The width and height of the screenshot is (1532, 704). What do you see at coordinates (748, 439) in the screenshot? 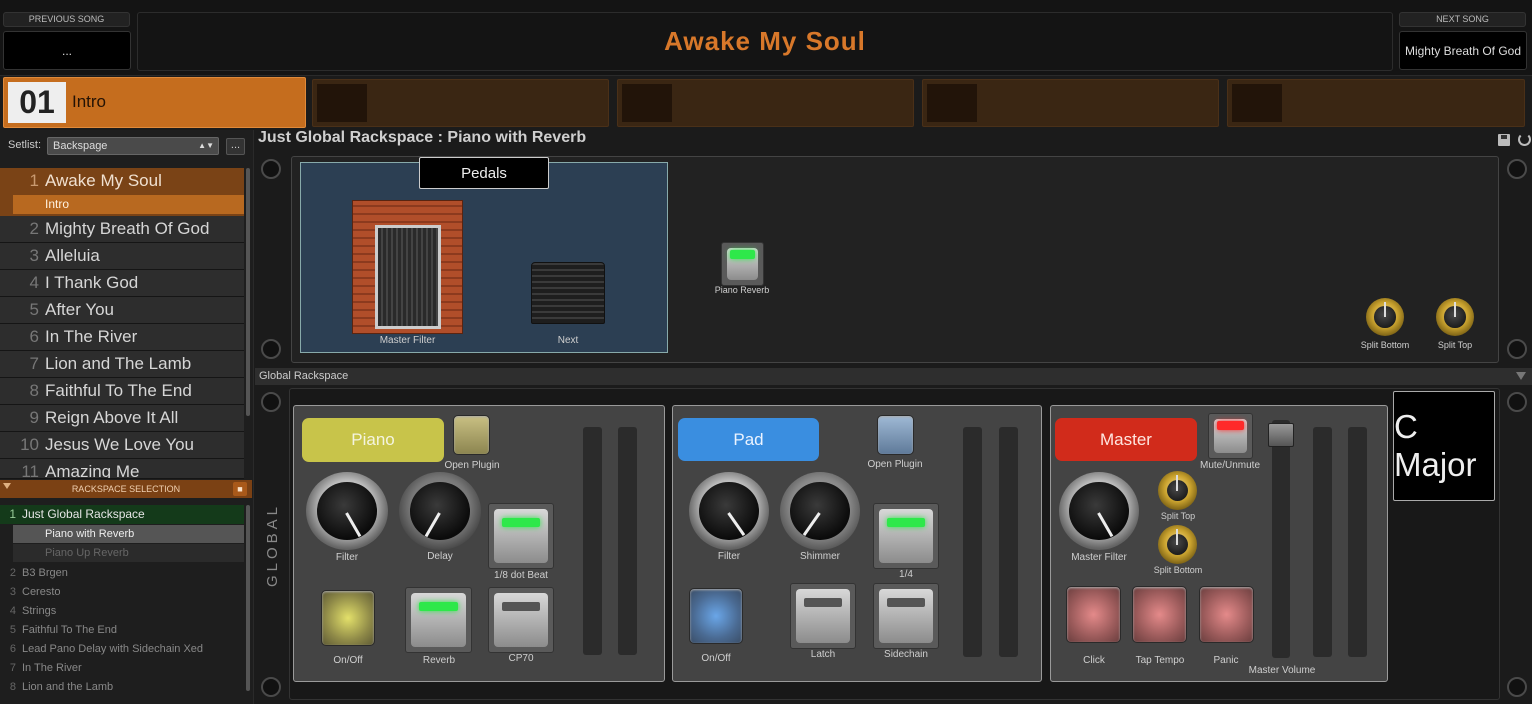
I see `pad-title-button: Pad` at bounding box center [748, 439].